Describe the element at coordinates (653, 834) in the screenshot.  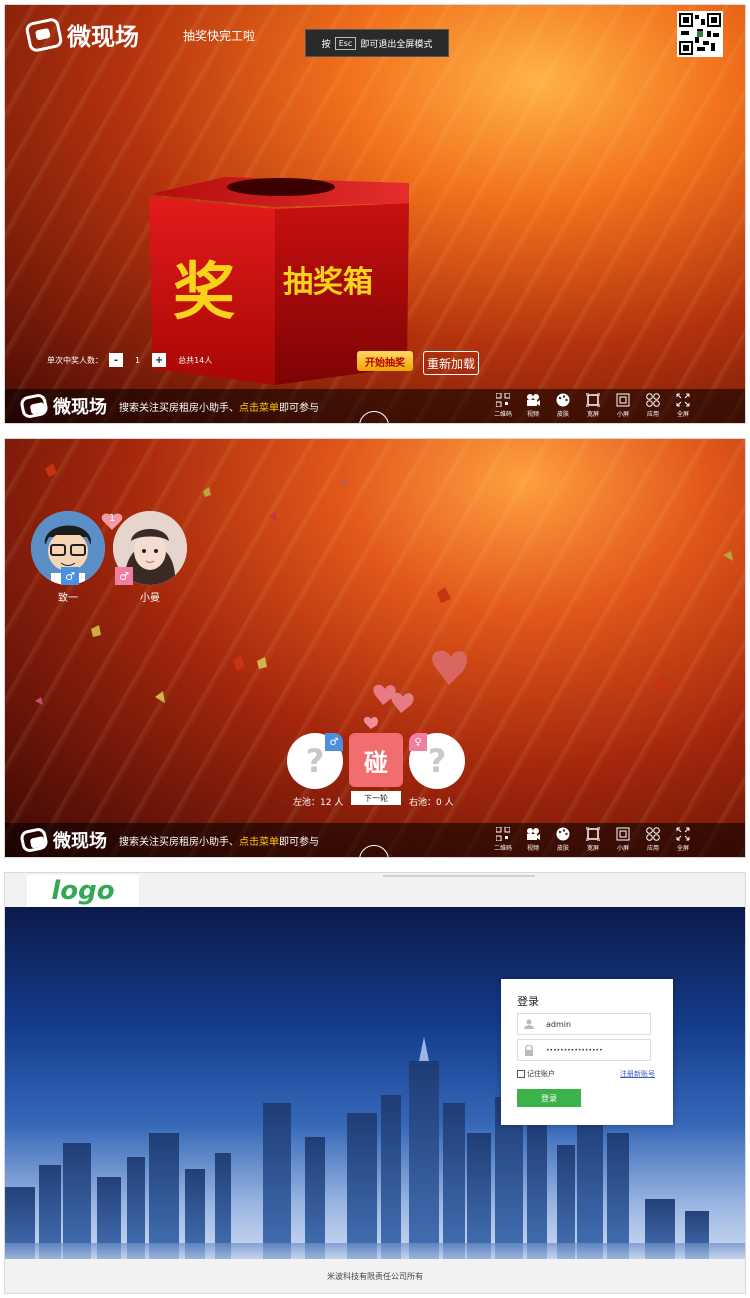
I see `apps-icon` at that location.